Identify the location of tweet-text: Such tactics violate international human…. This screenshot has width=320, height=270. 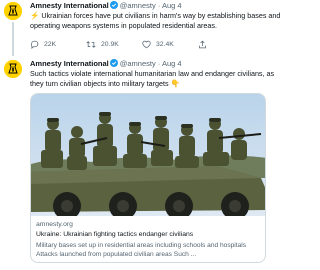
(156, 79).